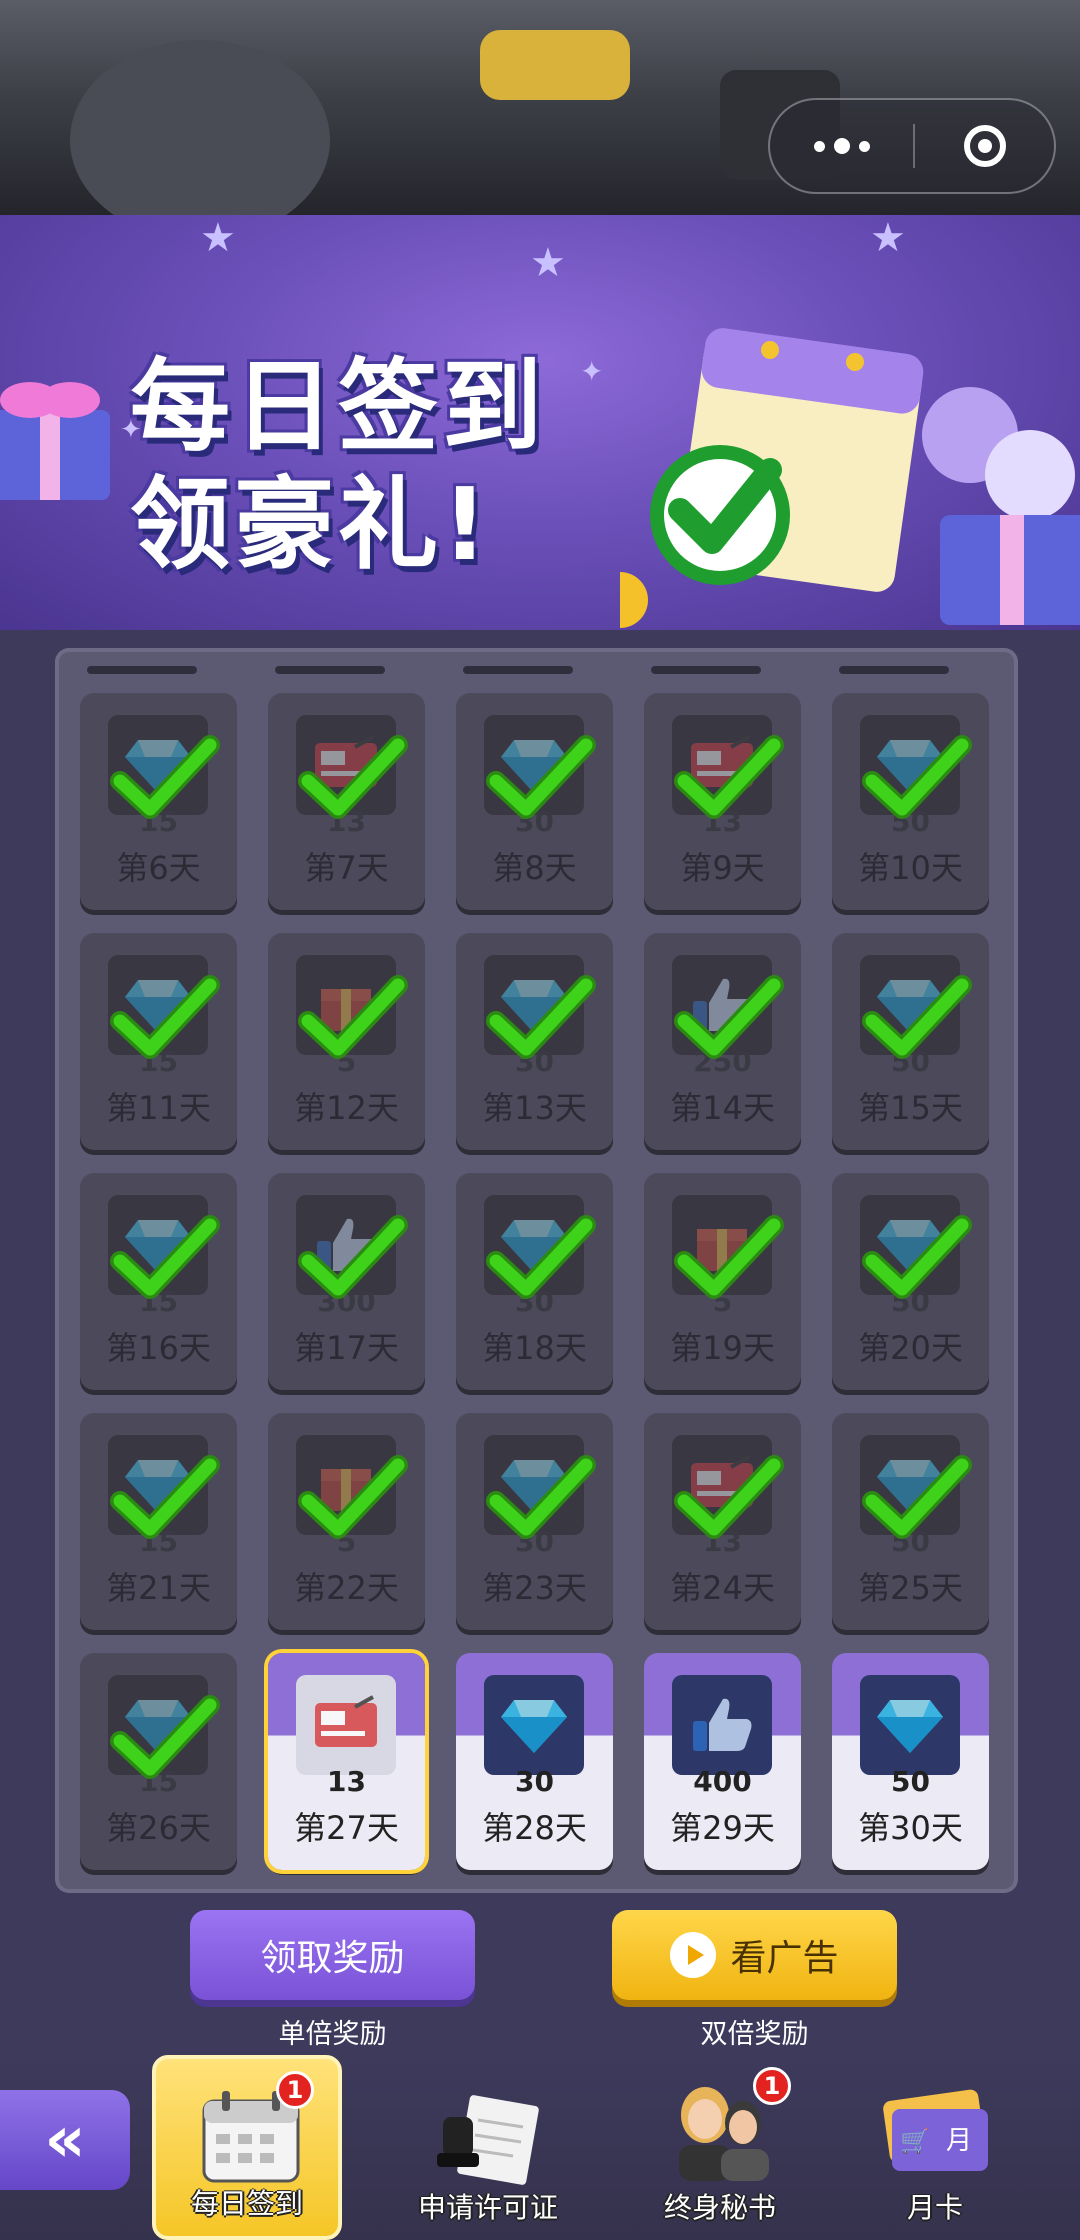  I want to click on reward-amount: 400, so click(722, 1781).